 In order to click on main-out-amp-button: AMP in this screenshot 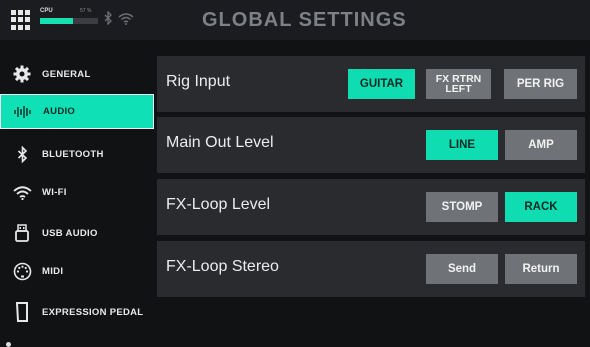, I will do `click(541, 145)`.